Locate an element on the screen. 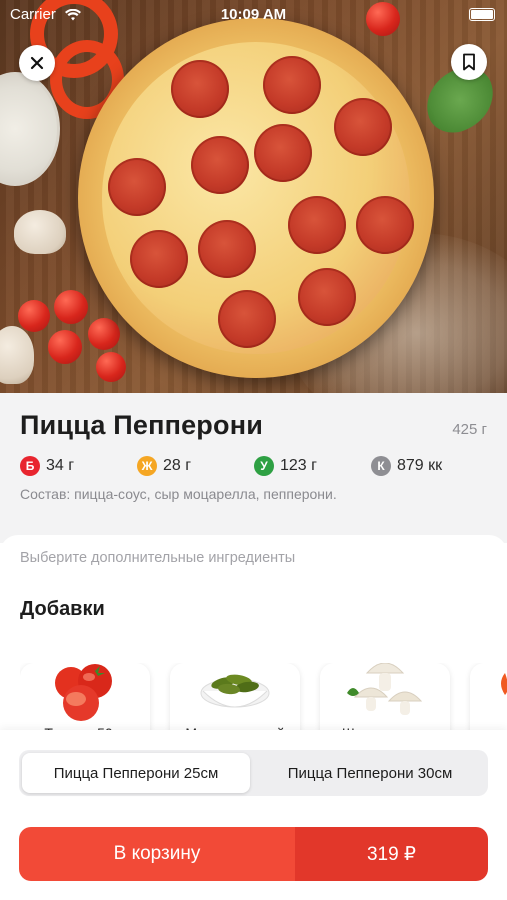 This screenshot has width=507, height=900. extra-card-tomato: Томаты 50гр is located at coordinates (85, 698).